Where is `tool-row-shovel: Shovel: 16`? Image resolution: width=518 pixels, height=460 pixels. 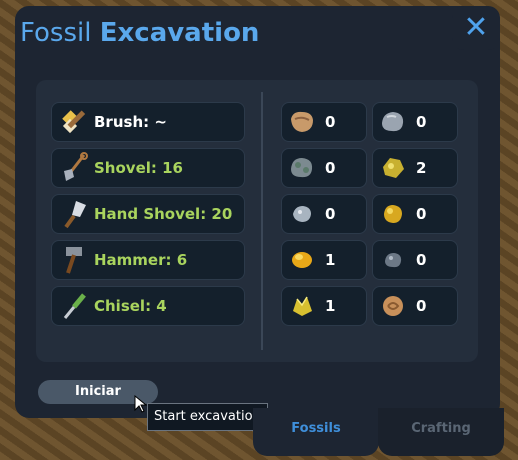
tool-row-shovel: Shovel: 16 is located at coordinates (148, 168).